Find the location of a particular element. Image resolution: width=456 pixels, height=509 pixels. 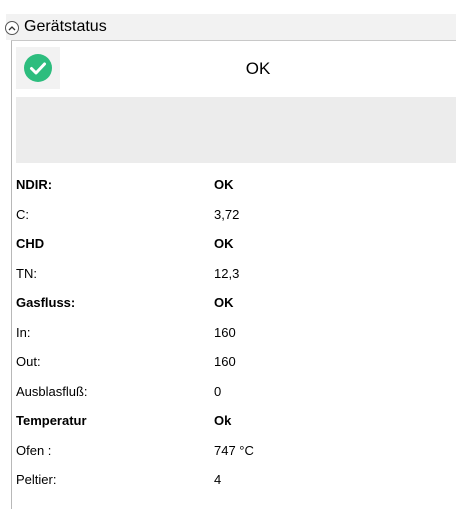

row-label: Gasfluss: is located at coordinates (46, 302).